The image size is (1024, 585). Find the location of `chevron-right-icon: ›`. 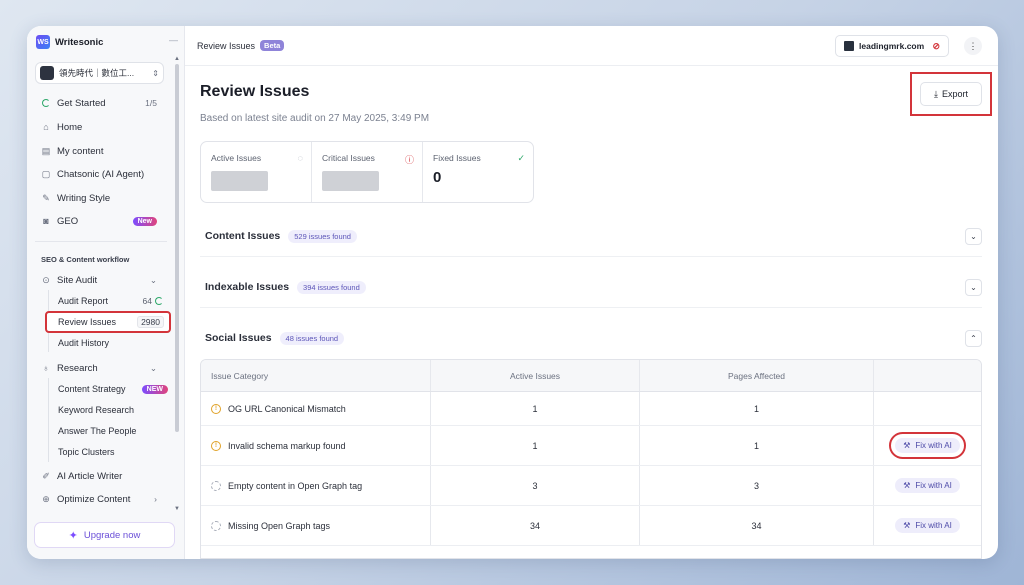

chevron-right-icon: › is located at coordinates (155, 499).